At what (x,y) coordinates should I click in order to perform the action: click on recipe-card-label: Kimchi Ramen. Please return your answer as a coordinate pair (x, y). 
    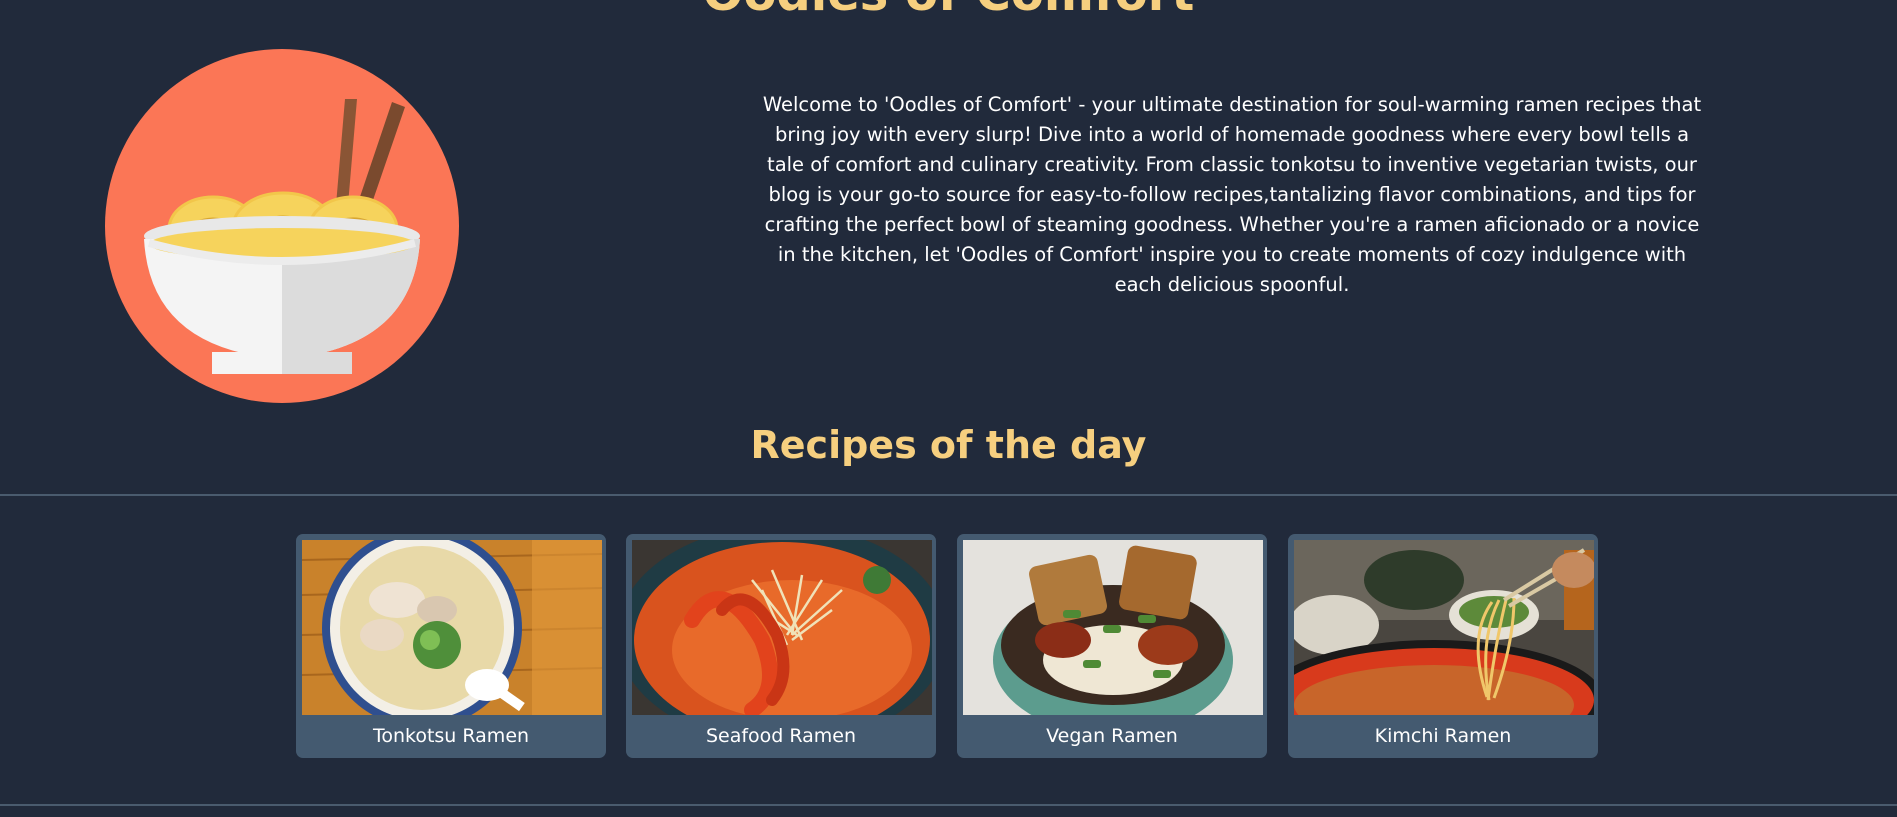
    Looking at the image, I should click on (1443, 736).